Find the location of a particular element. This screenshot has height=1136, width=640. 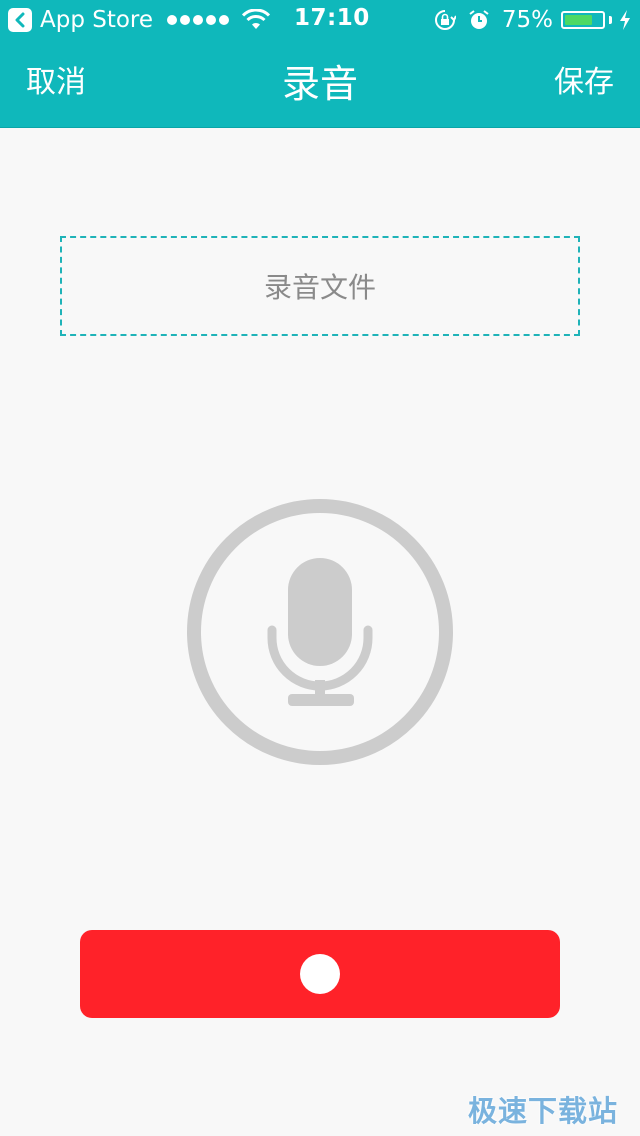

recording-file-label: 录音文件 is located at coordinates (319, 287).